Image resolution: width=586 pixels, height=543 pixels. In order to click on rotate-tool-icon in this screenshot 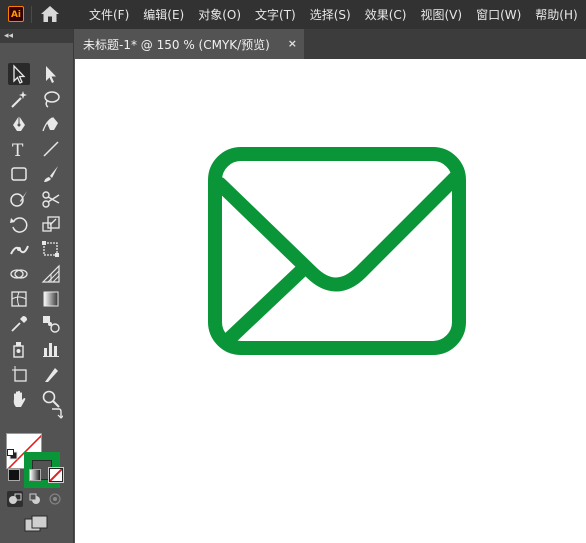, I will do `click(19, 224)`.